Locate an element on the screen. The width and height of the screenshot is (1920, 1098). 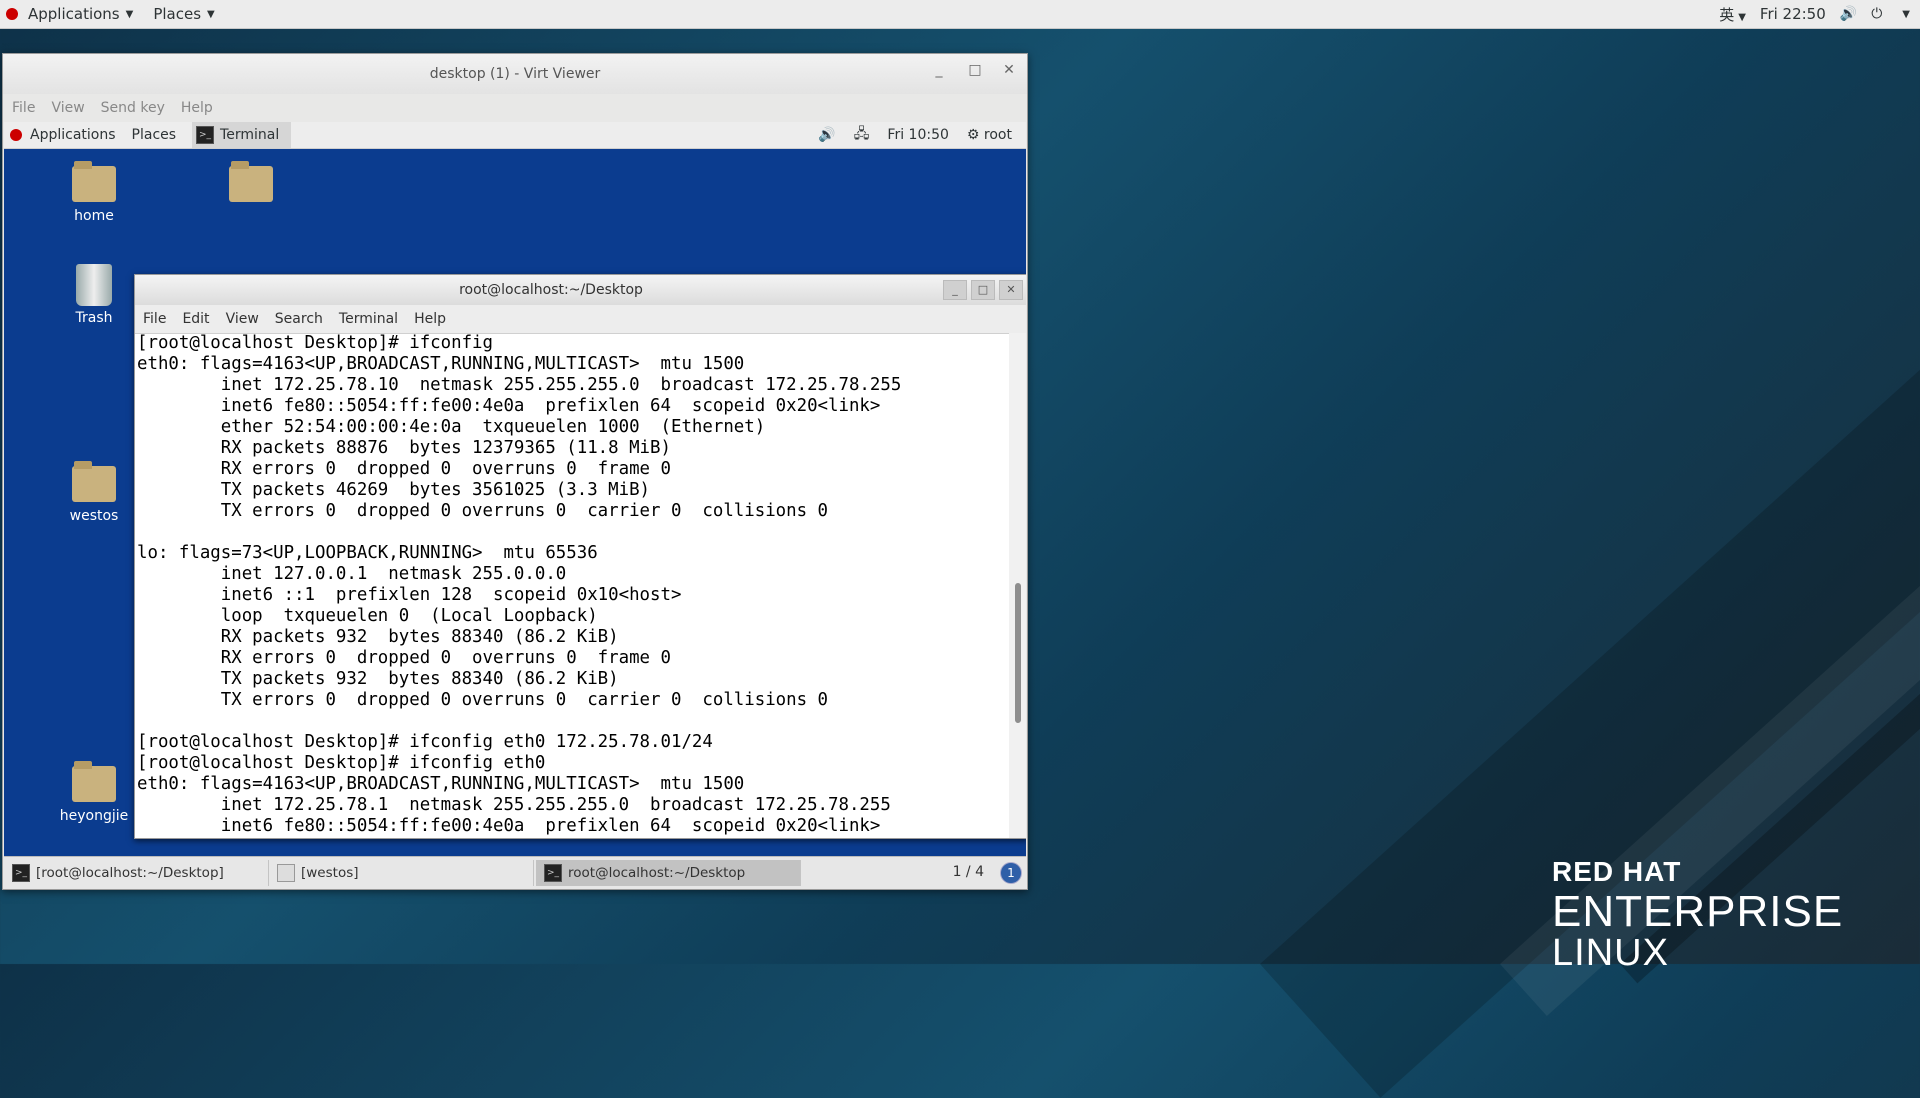
scrollbar-thumb is located at coordinates (1018, 653).